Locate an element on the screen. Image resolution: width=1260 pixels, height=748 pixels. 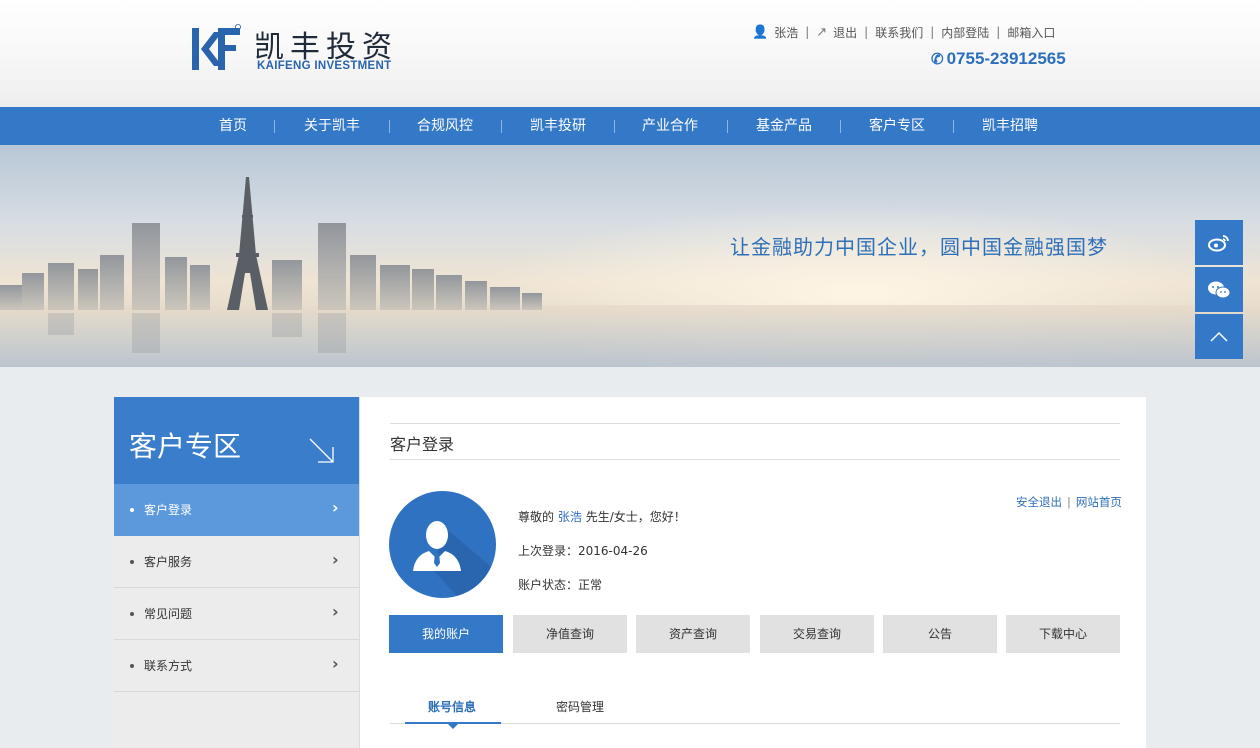
wechat-icon is located at coordinates (1219, 289).